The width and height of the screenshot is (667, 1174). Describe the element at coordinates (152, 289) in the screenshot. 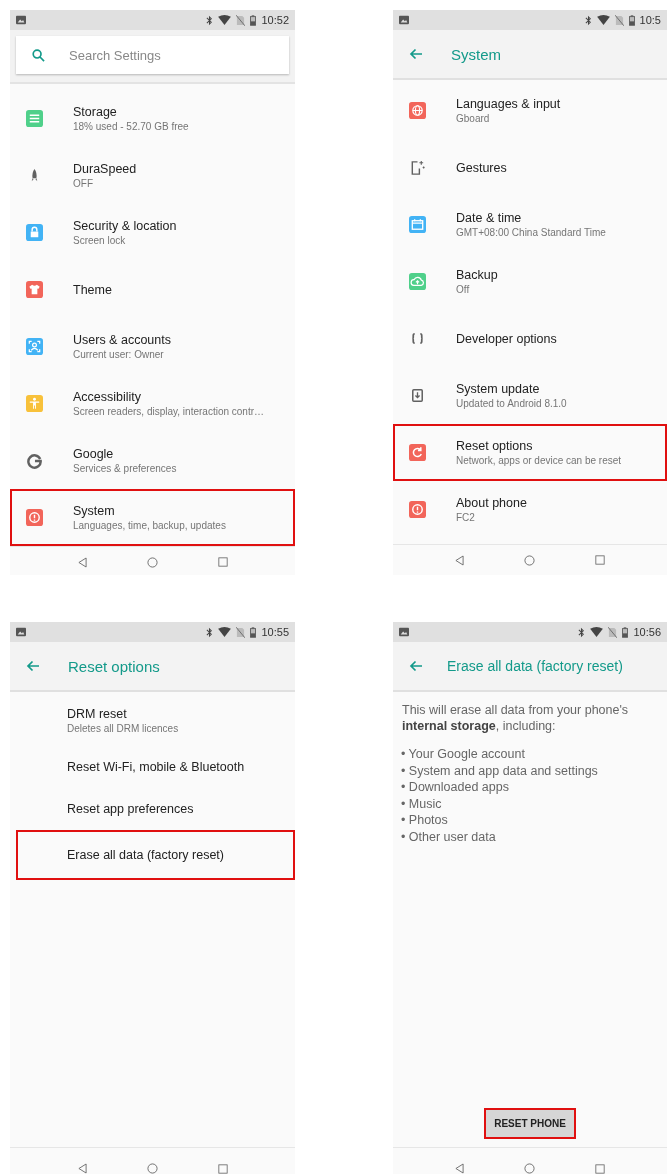

I see `settings-item: Theme` at that location.